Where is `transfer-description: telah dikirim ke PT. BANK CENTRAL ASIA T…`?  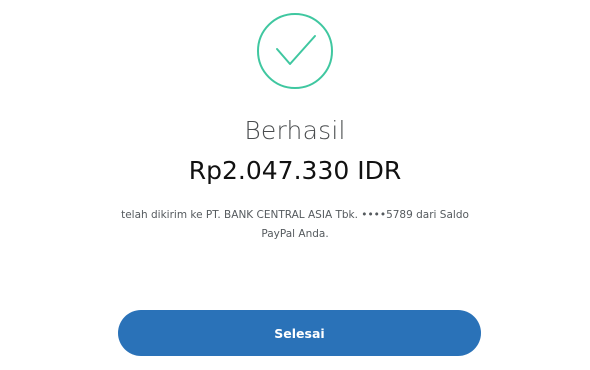 transfer-description: telah dikirim ke PT. BANK CENTRAL ASIA T… is located at coordinates (295, 224).